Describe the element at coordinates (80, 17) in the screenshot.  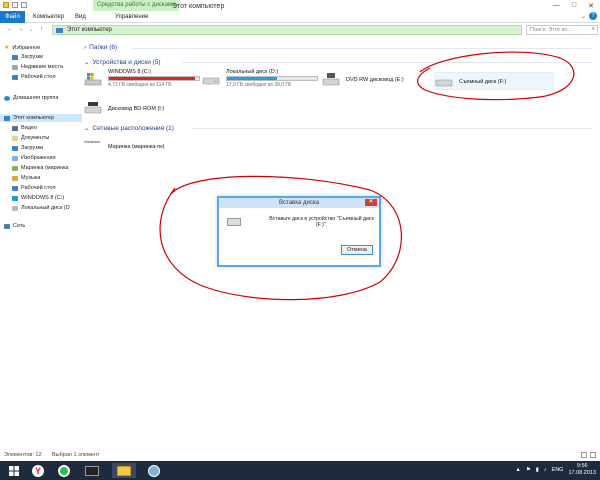
I see `tab-view: Вид` at that location.